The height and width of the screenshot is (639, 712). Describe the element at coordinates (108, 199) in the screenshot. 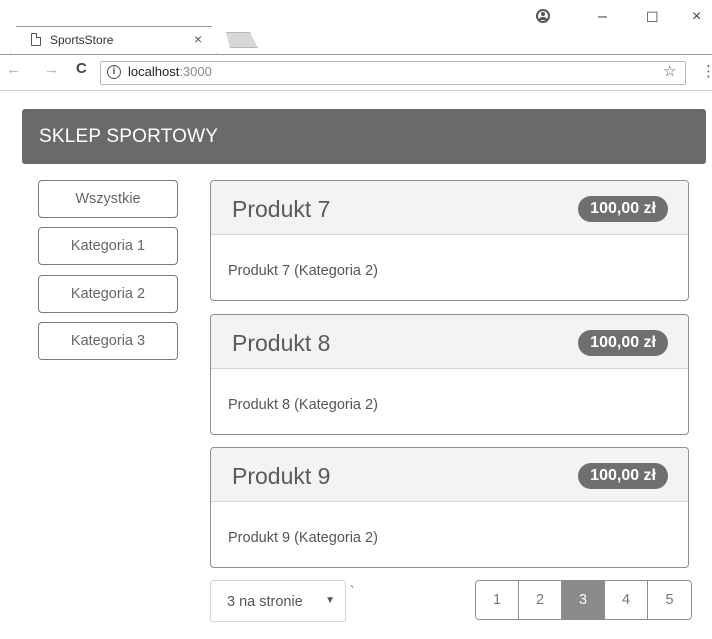

I see `category-button-all: Wszystkie` at that location.